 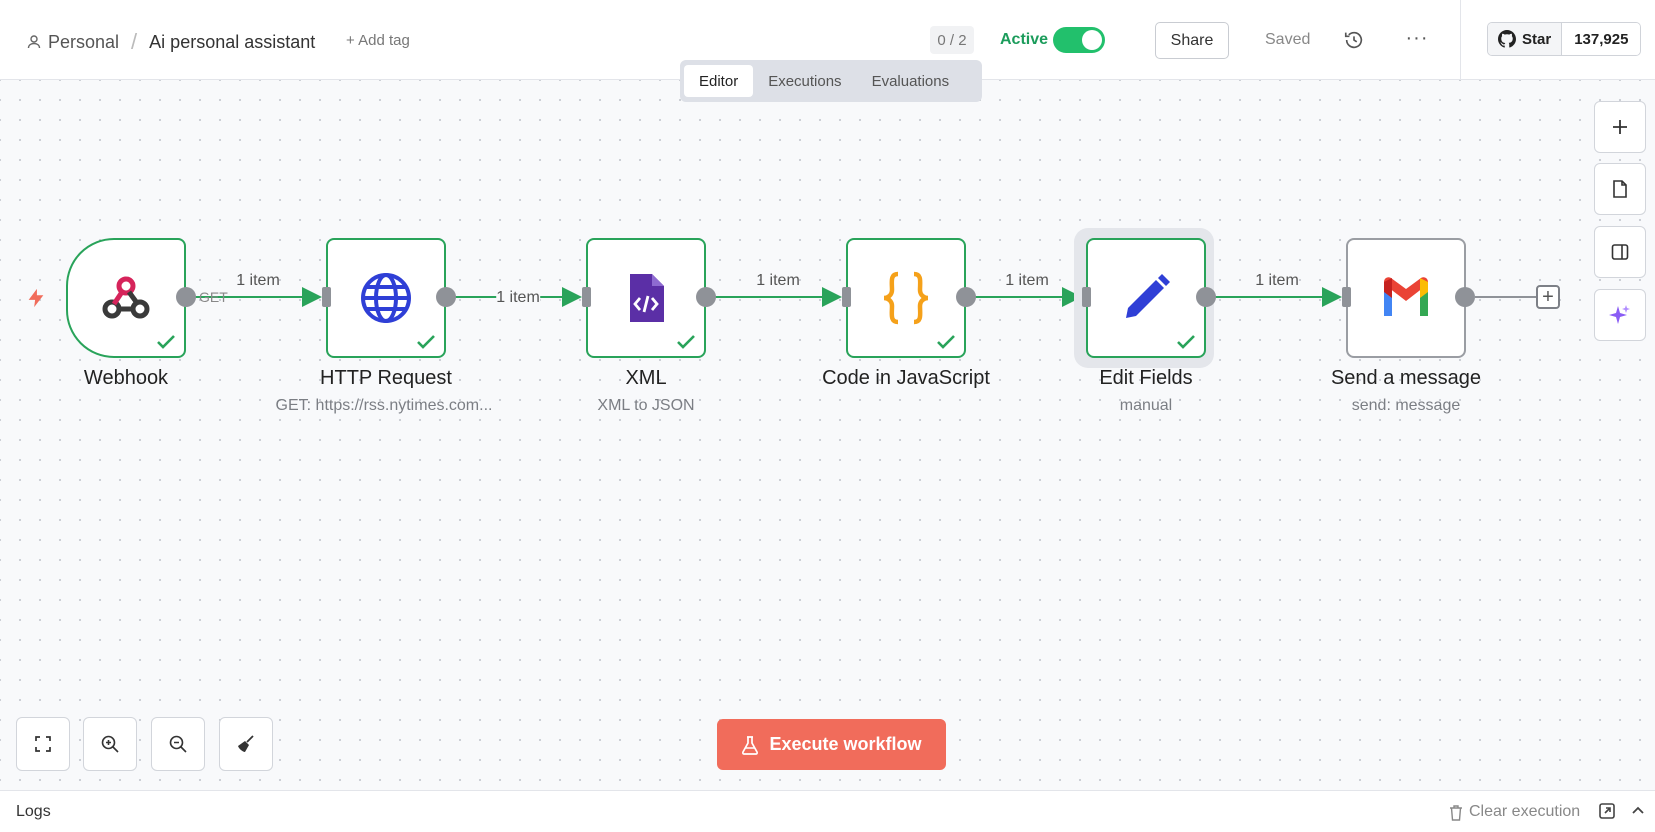 I want to click on broom-icon, so click(x=246, y=743).